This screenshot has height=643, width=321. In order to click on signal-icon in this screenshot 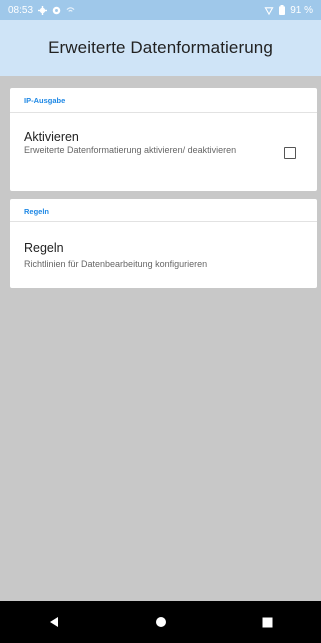, I will do `click(269, 10)`.